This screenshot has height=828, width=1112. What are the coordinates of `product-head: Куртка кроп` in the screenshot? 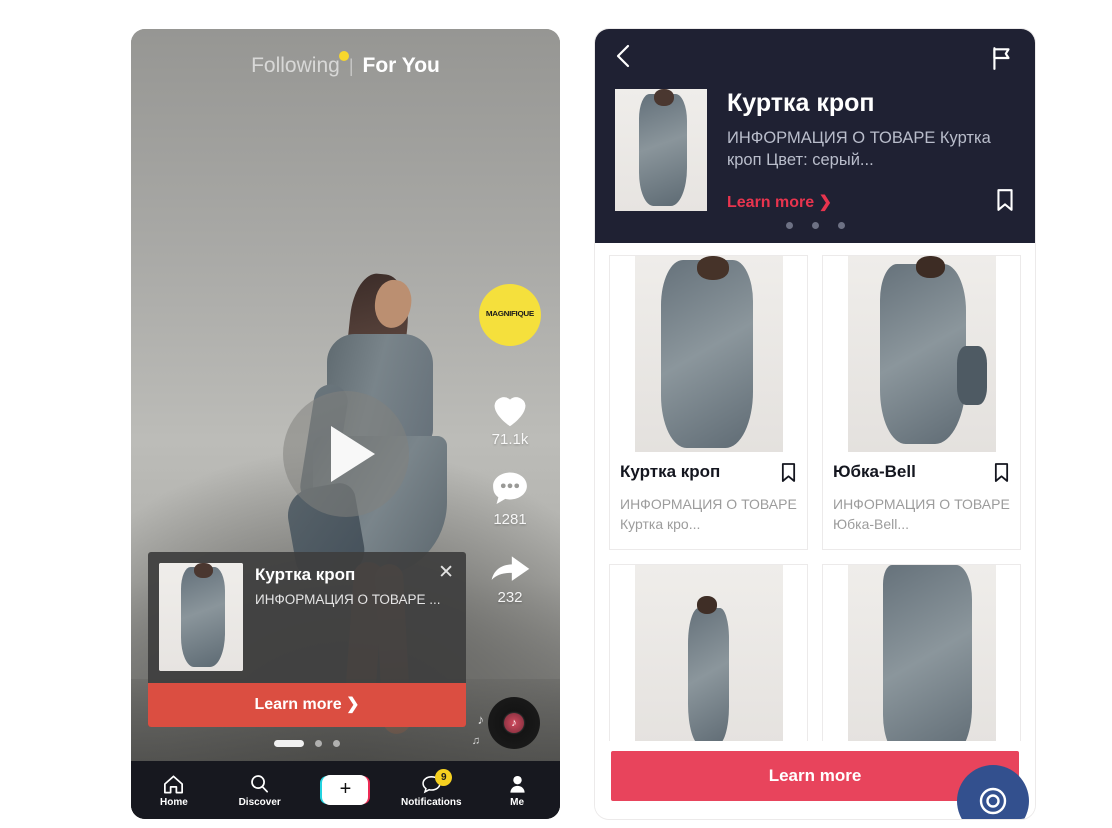 It's located at (708, 475).